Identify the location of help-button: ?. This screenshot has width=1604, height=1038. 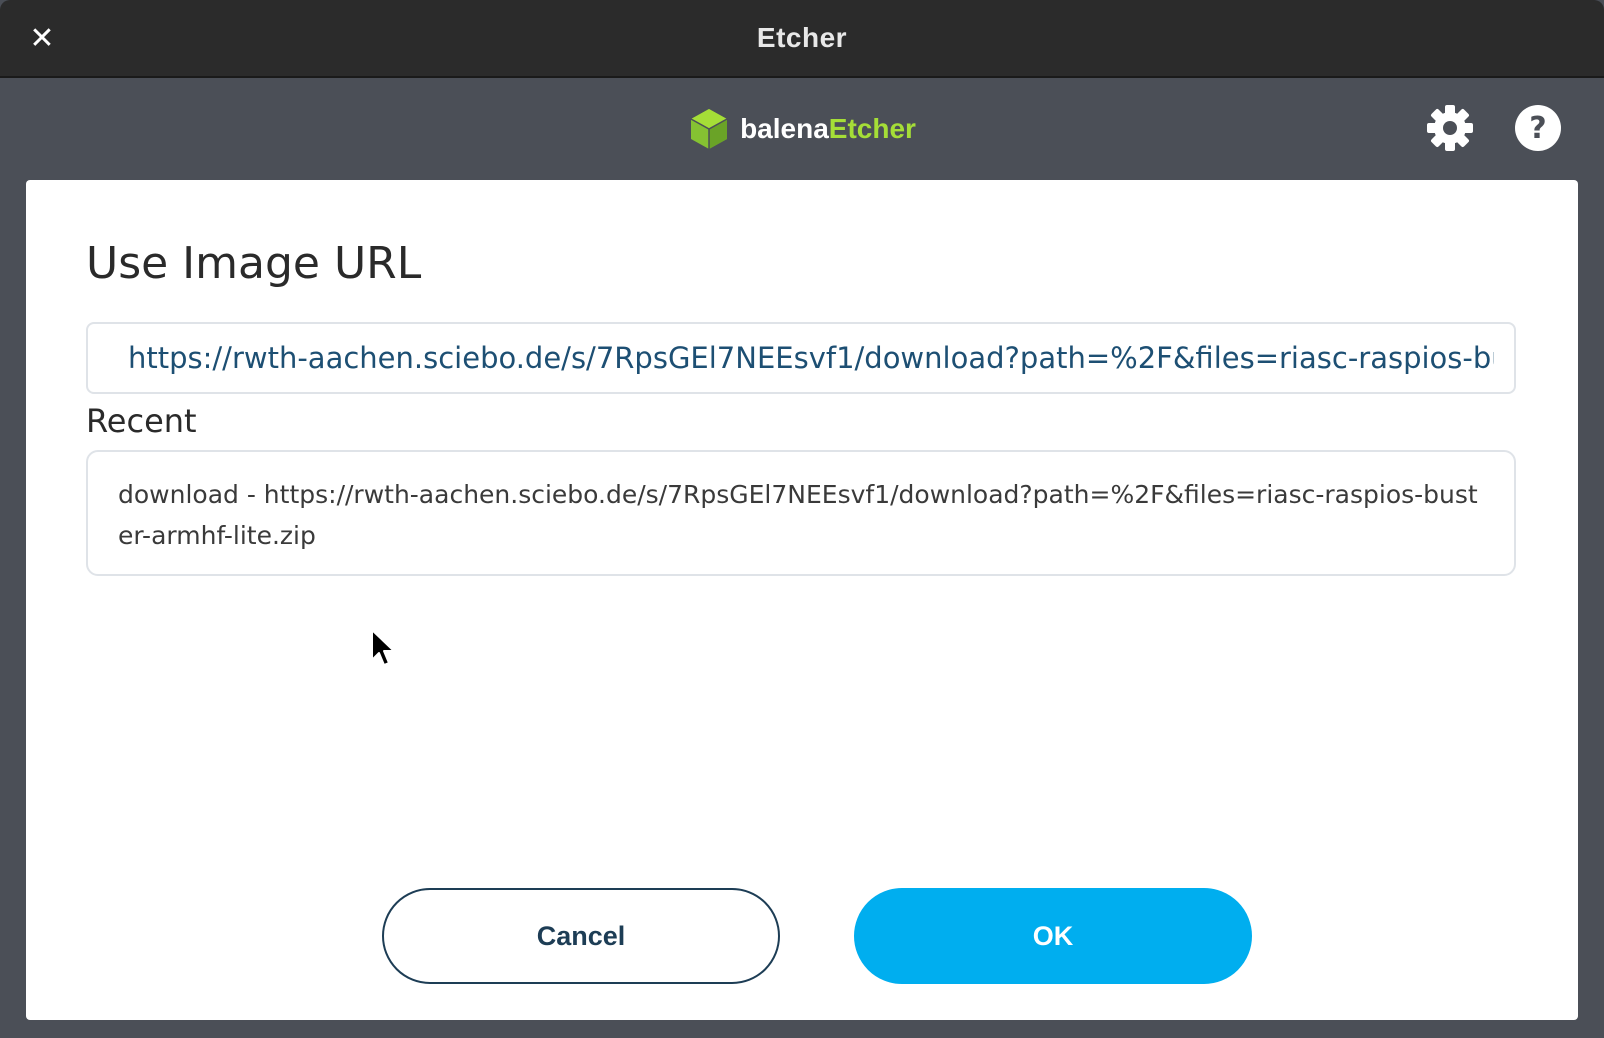
(1538, 128).